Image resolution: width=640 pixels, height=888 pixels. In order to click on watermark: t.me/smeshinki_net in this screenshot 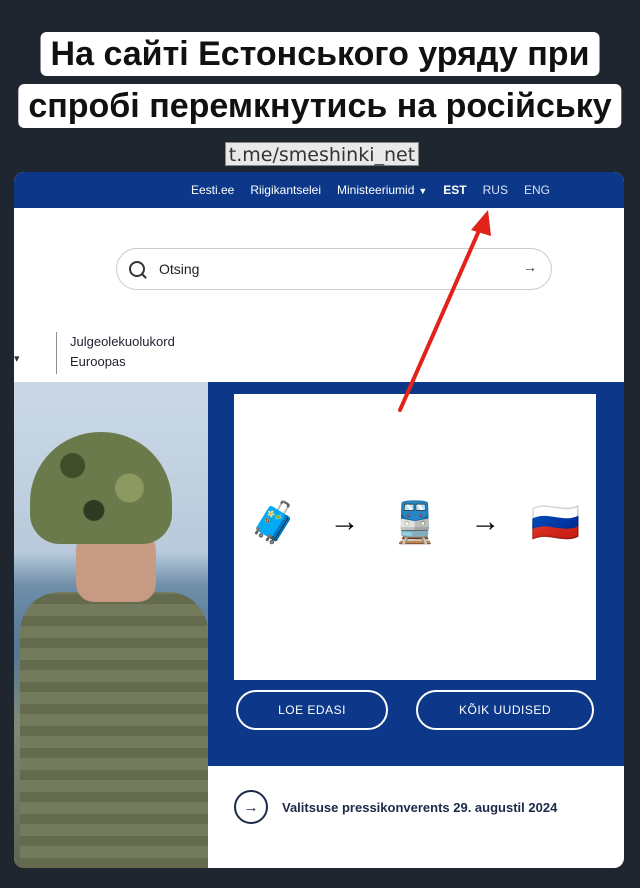, I will do `click(322, 154)`.